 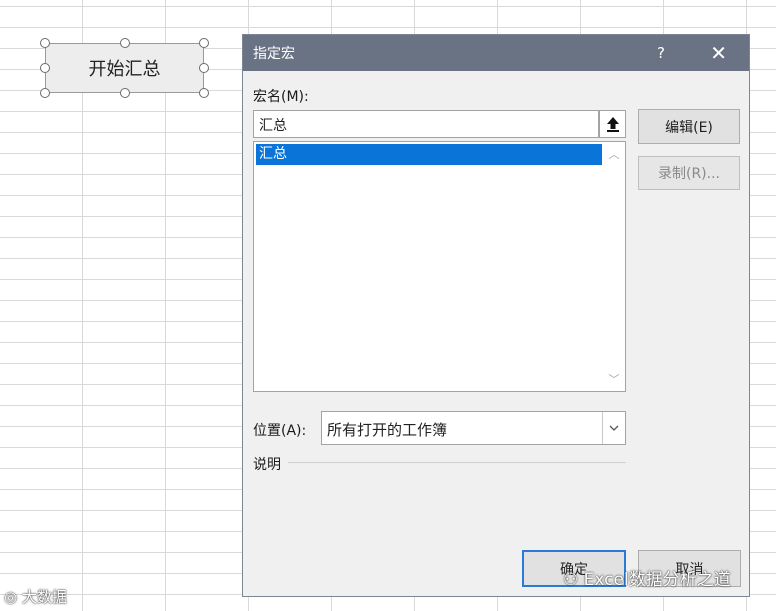 I want to click on wechat-icon: ⚇, so click(x=571, y=580).